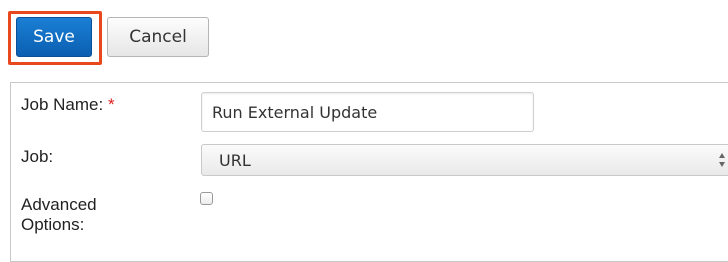 The height and width of the screenshot is (262, 728). I want to click on job-name-label: Job Name: *, so click(68, 105).